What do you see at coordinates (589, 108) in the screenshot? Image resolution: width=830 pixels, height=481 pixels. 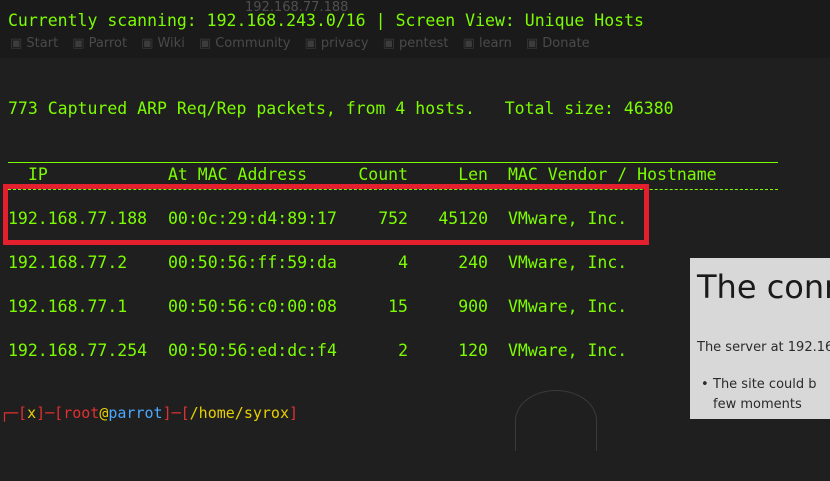 I see `total-size-text: Total size: 46380` at bounding box center [589, 108].